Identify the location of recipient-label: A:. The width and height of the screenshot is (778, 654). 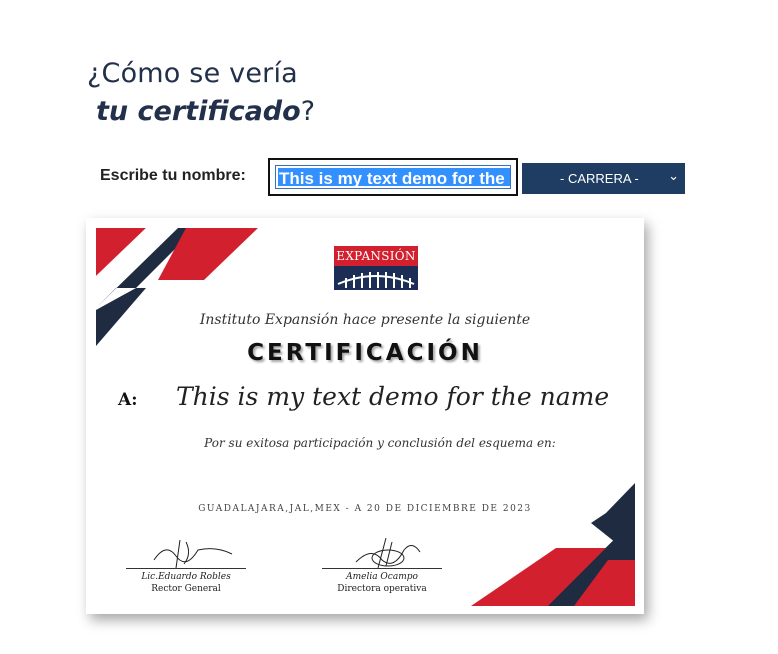
(128, 400).